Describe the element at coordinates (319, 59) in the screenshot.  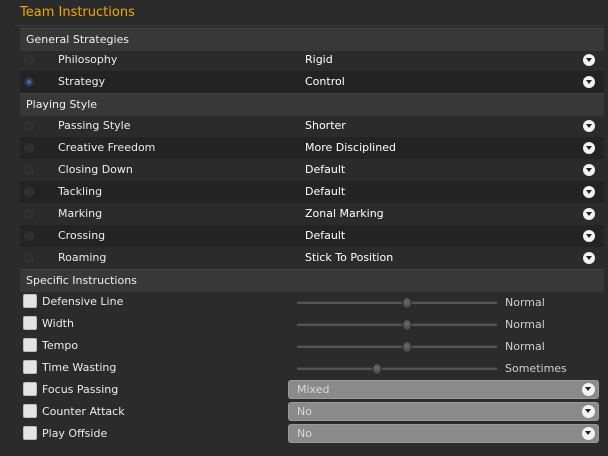
I see `row-value: Rigid` at that location.